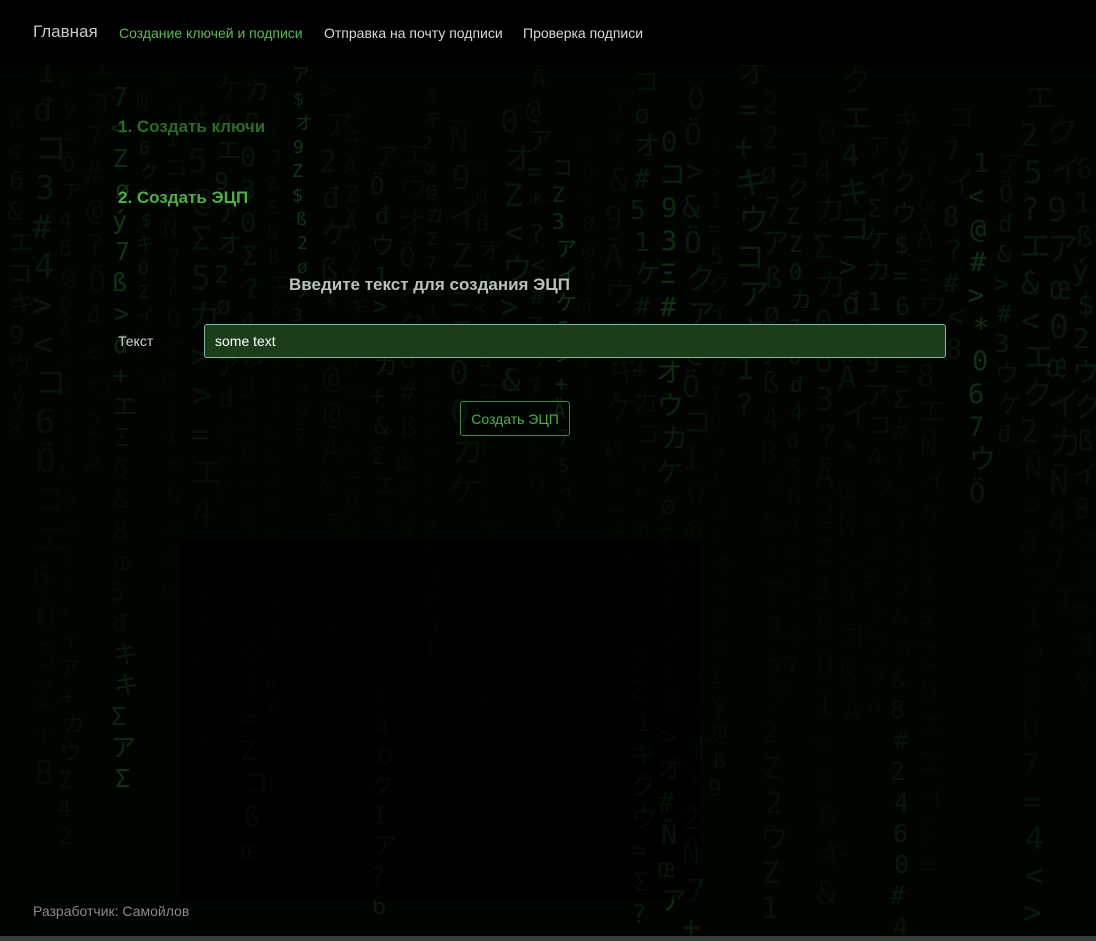  What do you see at coordinates (191, 127) in the screenshot?
I see `step-create-keys: 1. Создать ключи` at bounding box center [191, 127].